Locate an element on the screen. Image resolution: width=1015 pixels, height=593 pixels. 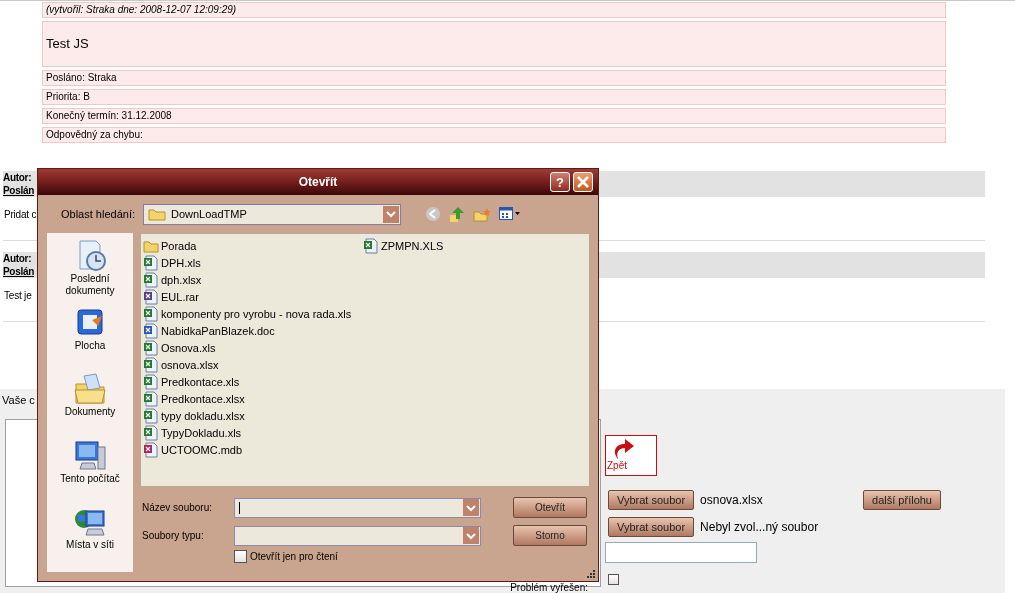
file-item: Predkontace.xlsx is located at coordinates (253, 398).